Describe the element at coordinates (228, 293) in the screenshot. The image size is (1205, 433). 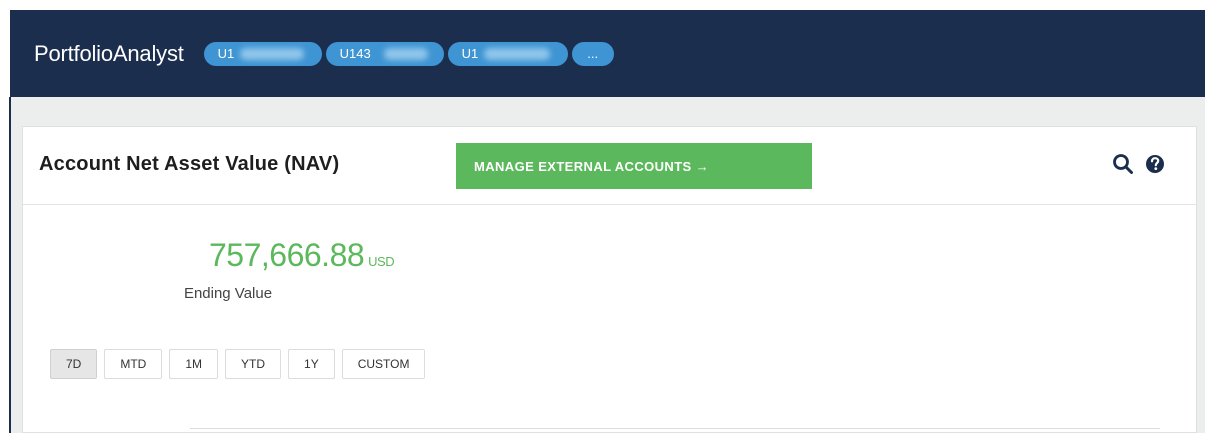
I see `nav-label: Ending Value` at that location.